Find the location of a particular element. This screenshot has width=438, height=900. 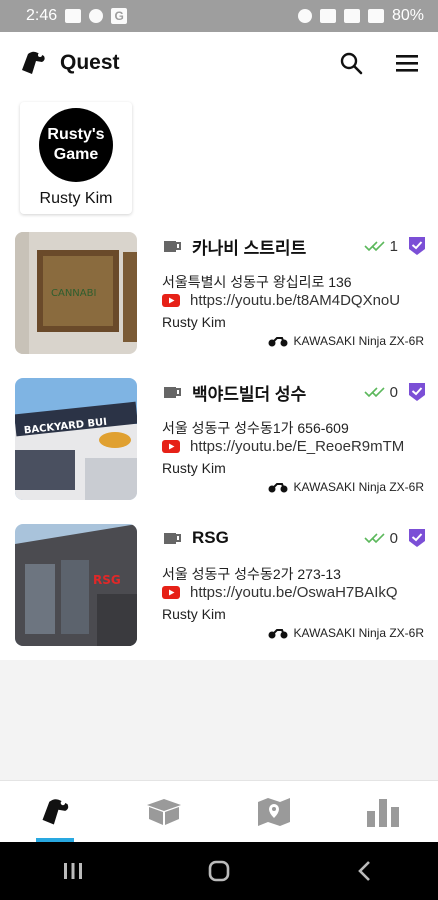

wifi-icon is located at coordinates (351, 16).